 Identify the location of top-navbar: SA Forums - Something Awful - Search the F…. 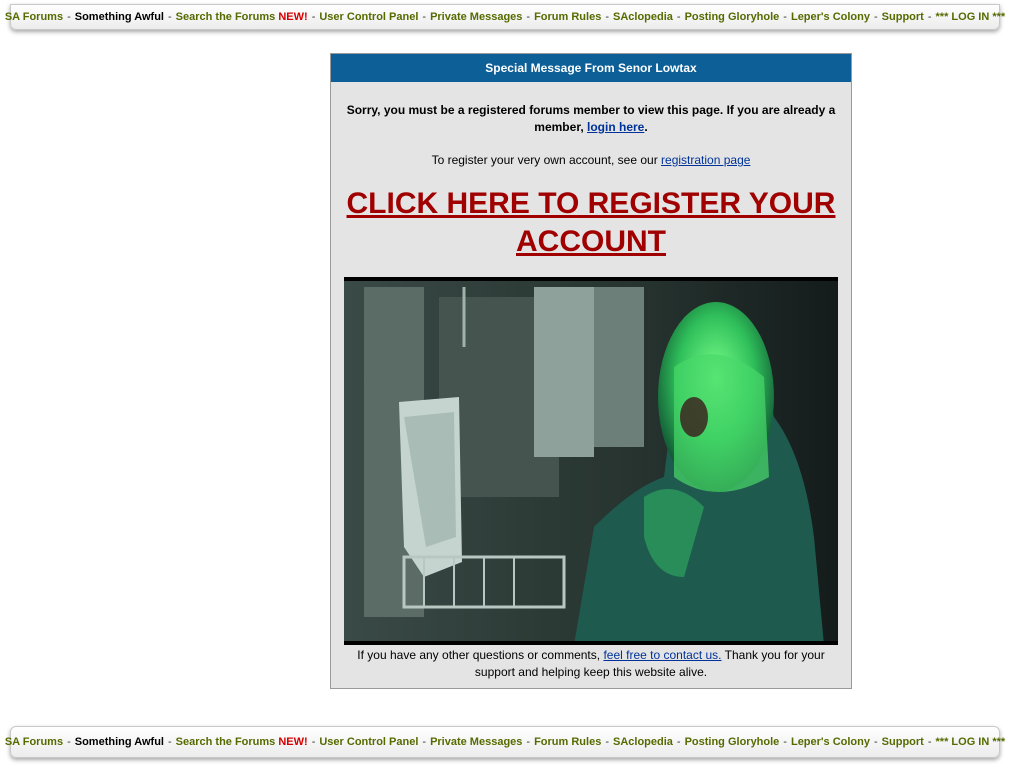
(505, 17).